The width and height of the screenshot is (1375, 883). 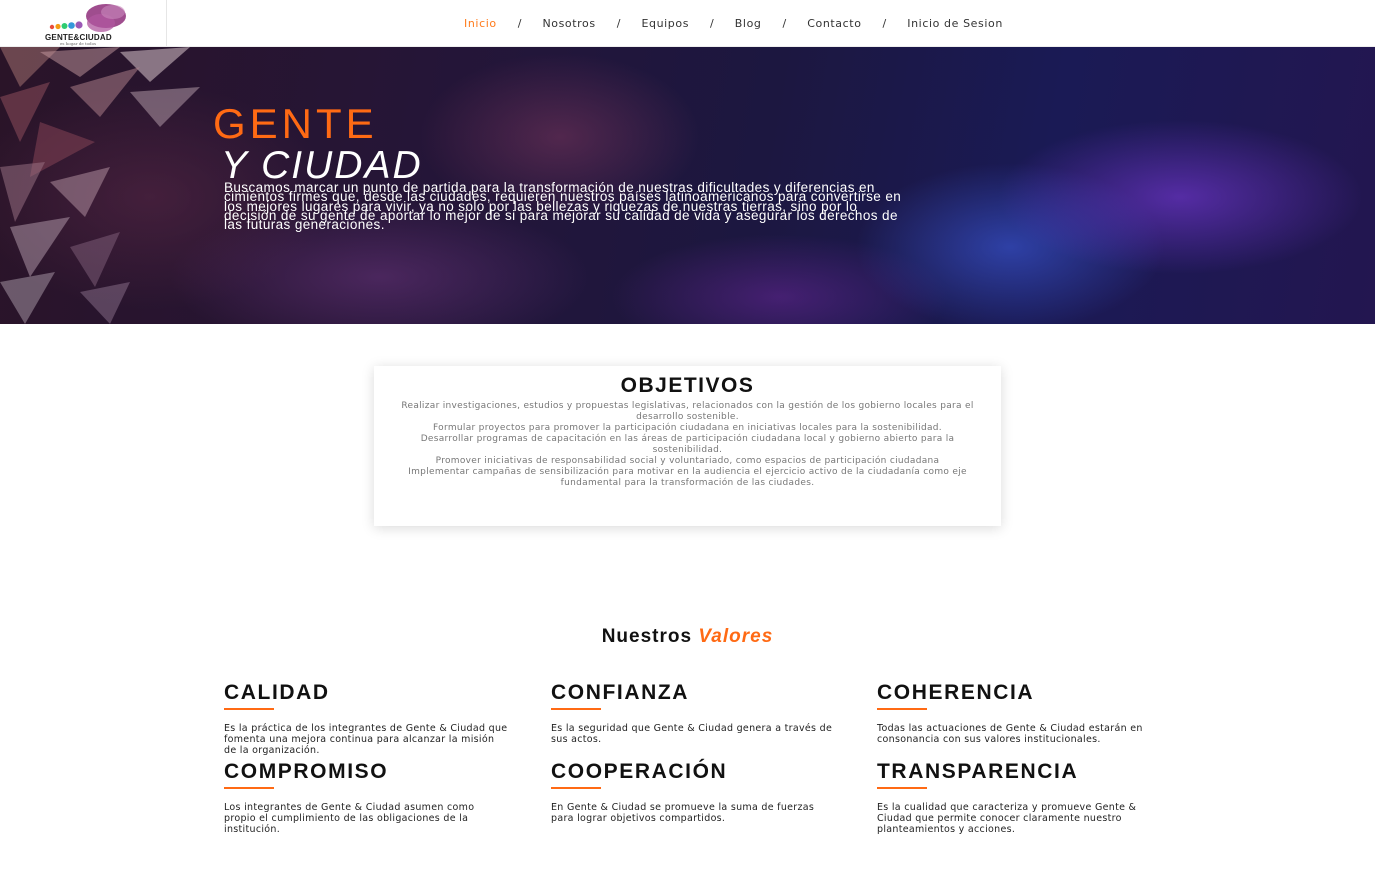 What do you see at coordinates (665, 23) in the screenshot?
I see `nav-equipos: Equipos` at bounding box center [665, 23].